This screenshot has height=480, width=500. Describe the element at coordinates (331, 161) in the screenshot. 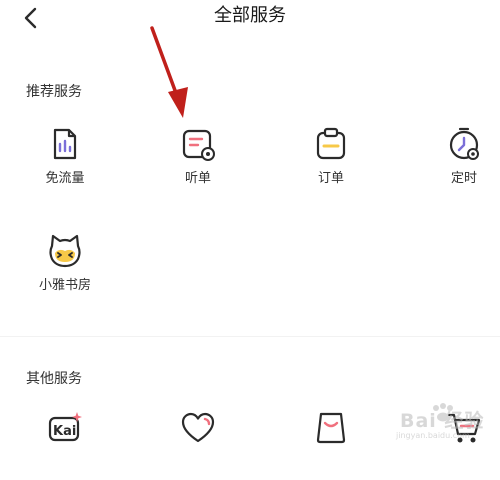

I see `service-item-orders: 订单` at that location.